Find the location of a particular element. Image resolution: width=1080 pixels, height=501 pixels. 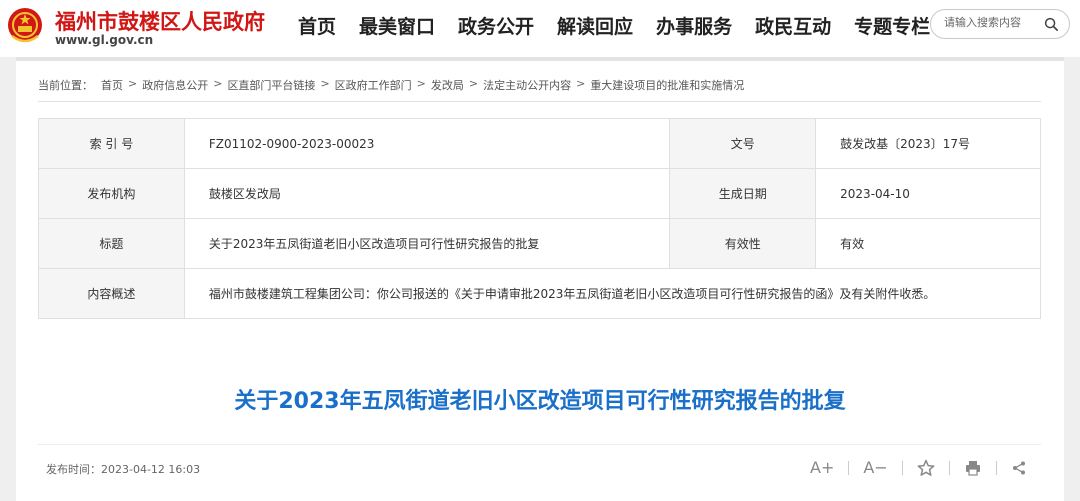

breadcrumb-item-home: 首页 is located at coordinates (112, 85).